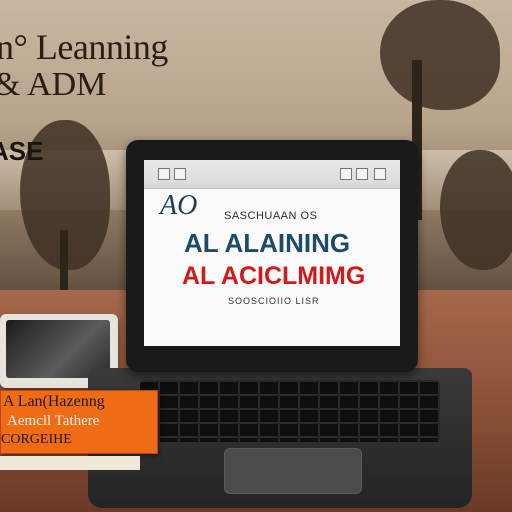  I want to click on tree-right, so click(440, 55).